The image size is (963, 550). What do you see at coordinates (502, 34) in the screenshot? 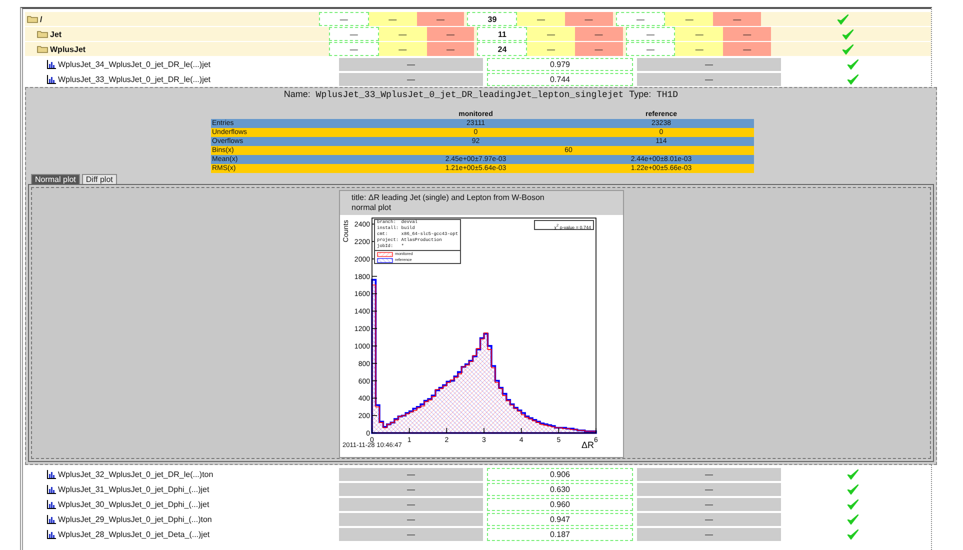
I see `table-cell: 11` at bounding box center [502, 34].